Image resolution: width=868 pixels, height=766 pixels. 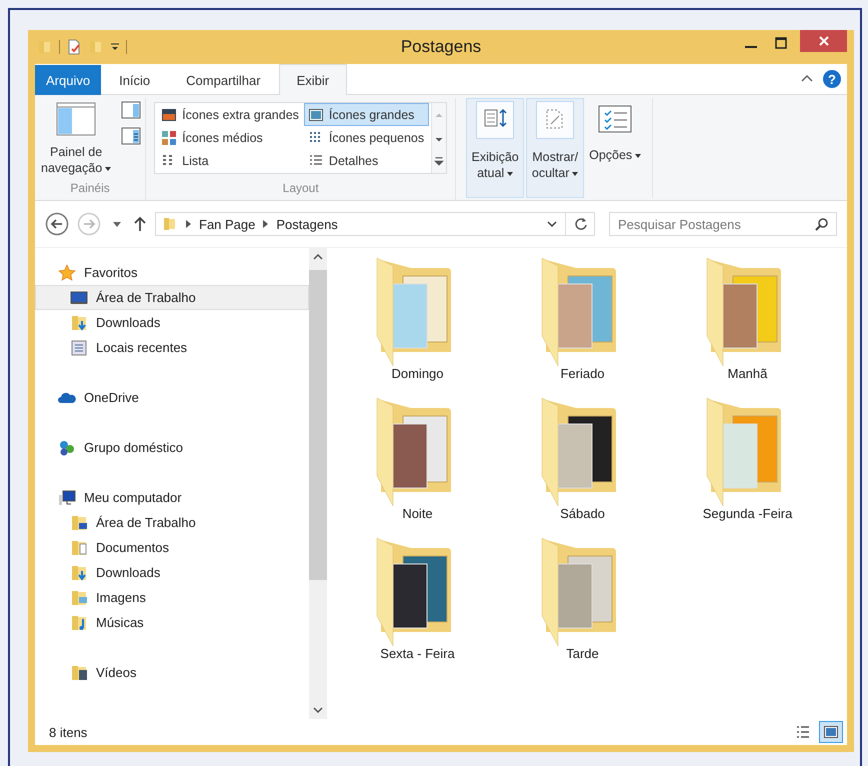 What do you see at coordinates (417, 653) in the screenshot?
I see `folder-name: Sexta - Feira` at bounding box center [417, 653].